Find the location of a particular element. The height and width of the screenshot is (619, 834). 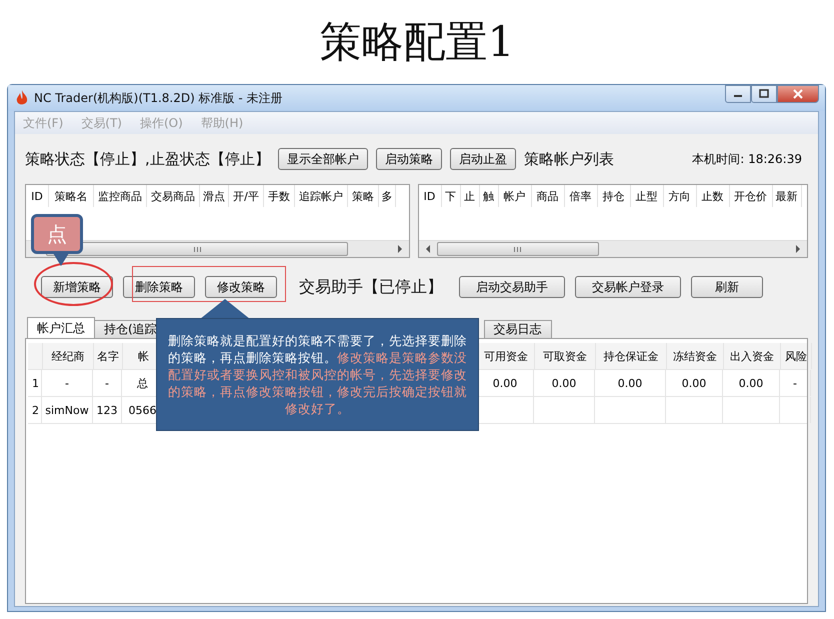

column-header: 开/平 is located at coordinates (246, 196).